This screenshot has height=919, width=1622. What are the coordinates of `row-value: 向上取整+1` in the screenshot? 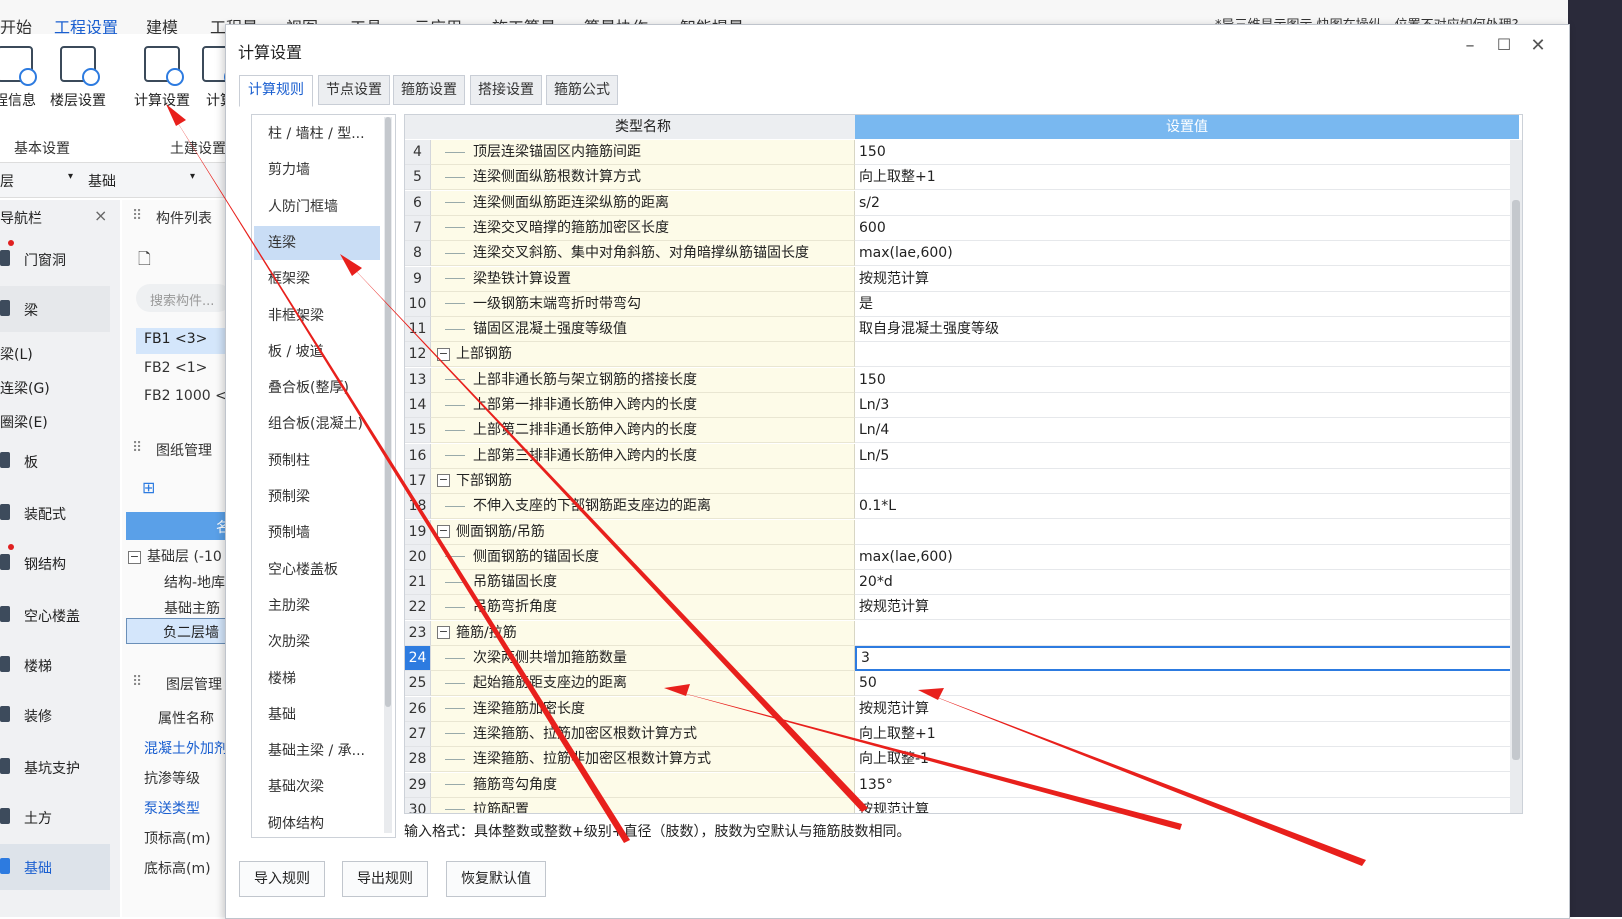 It's located at (1187, 178).